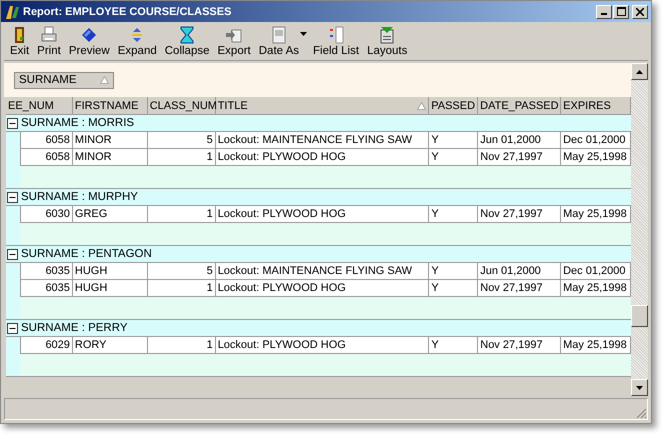  What do you see at coordinates (110, 214) in the screenshot?
I see `table-cell: GREG` at bounding box center [110, 214].